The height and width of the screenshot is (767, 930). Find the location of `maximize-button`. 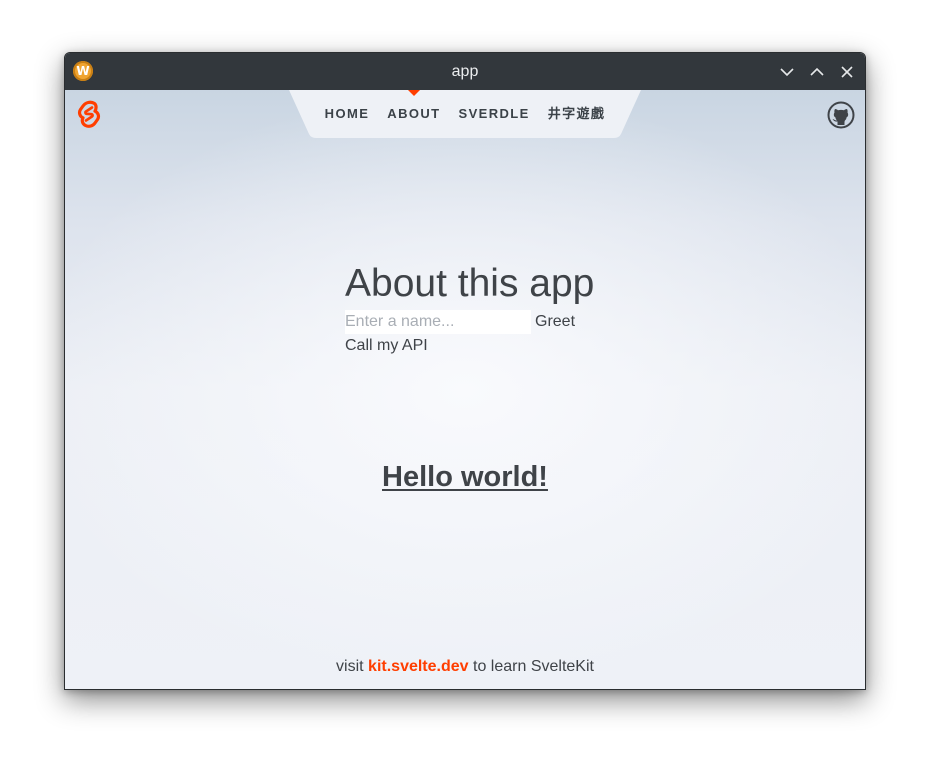

maximize-button is located at coordinates (817, 72).